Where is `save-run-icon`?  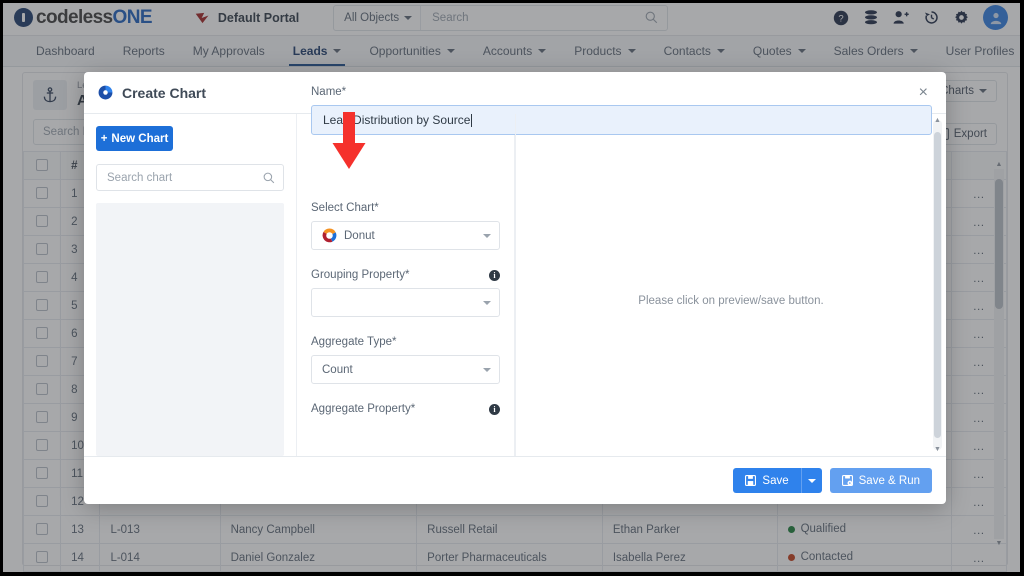
save-run-icon is located at coordinates (847, 480).